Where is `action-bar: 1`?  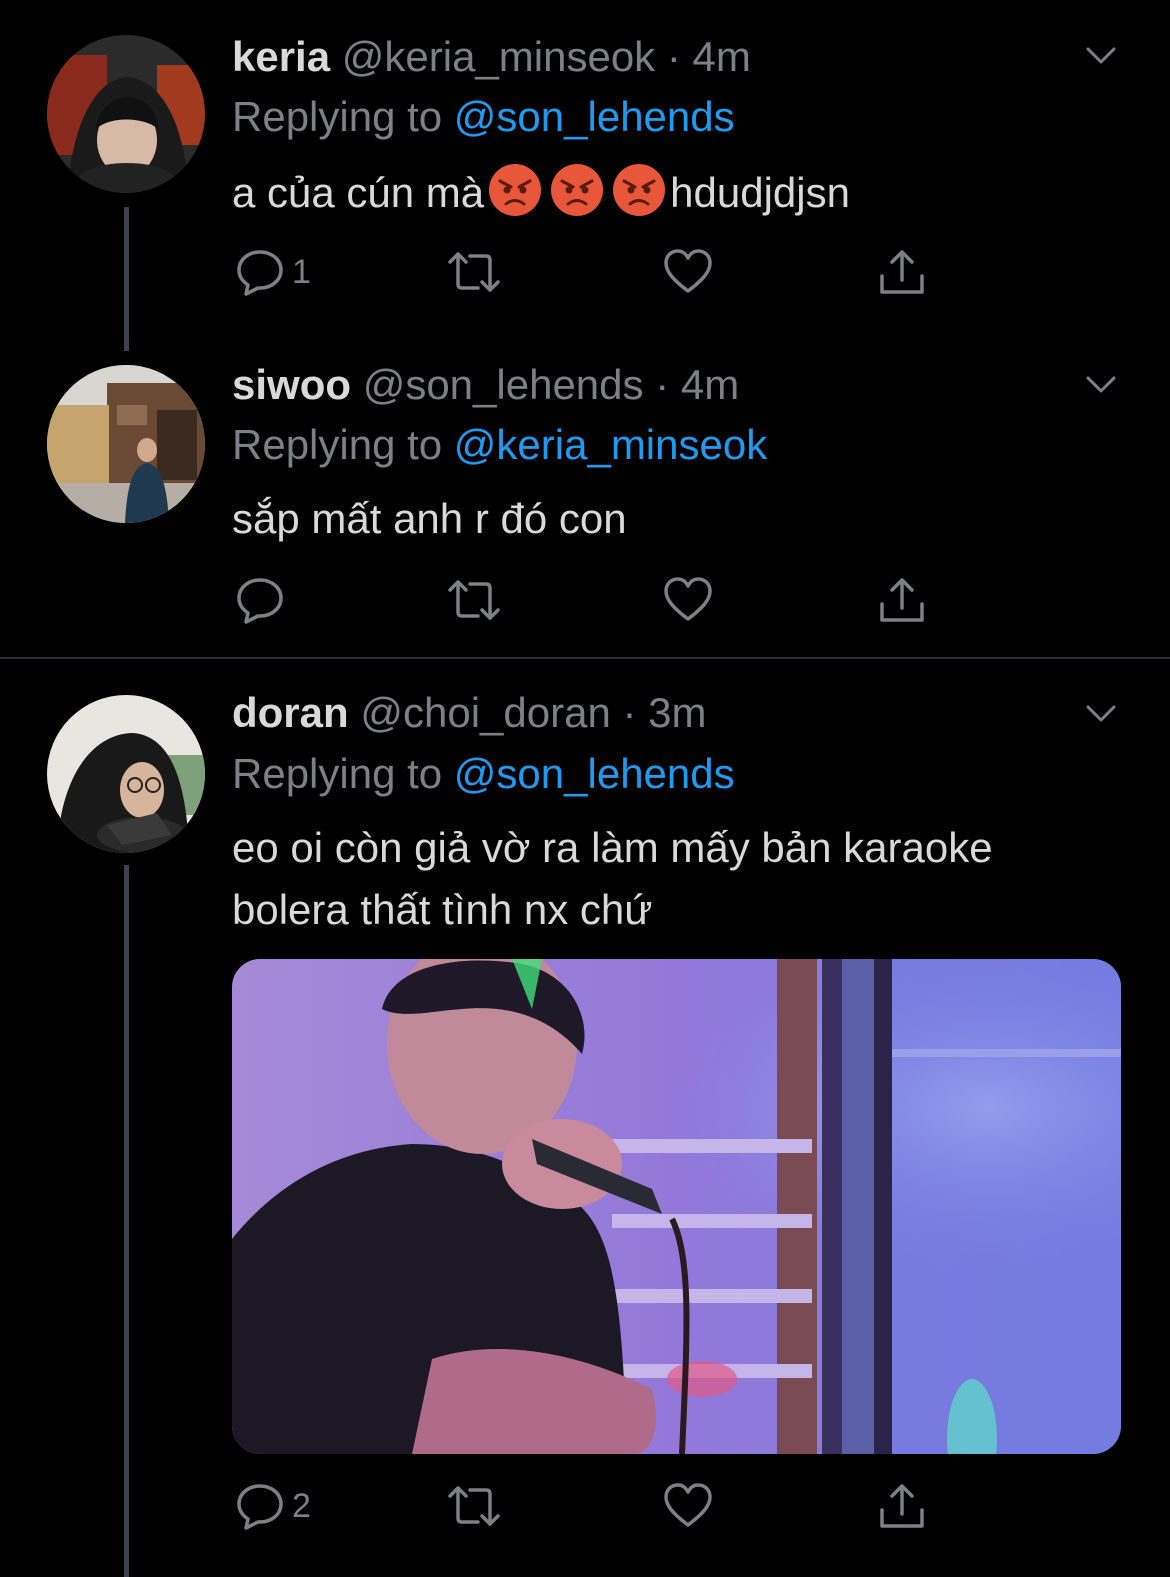 action-bar: 1 is located at coordinates (592, 272).